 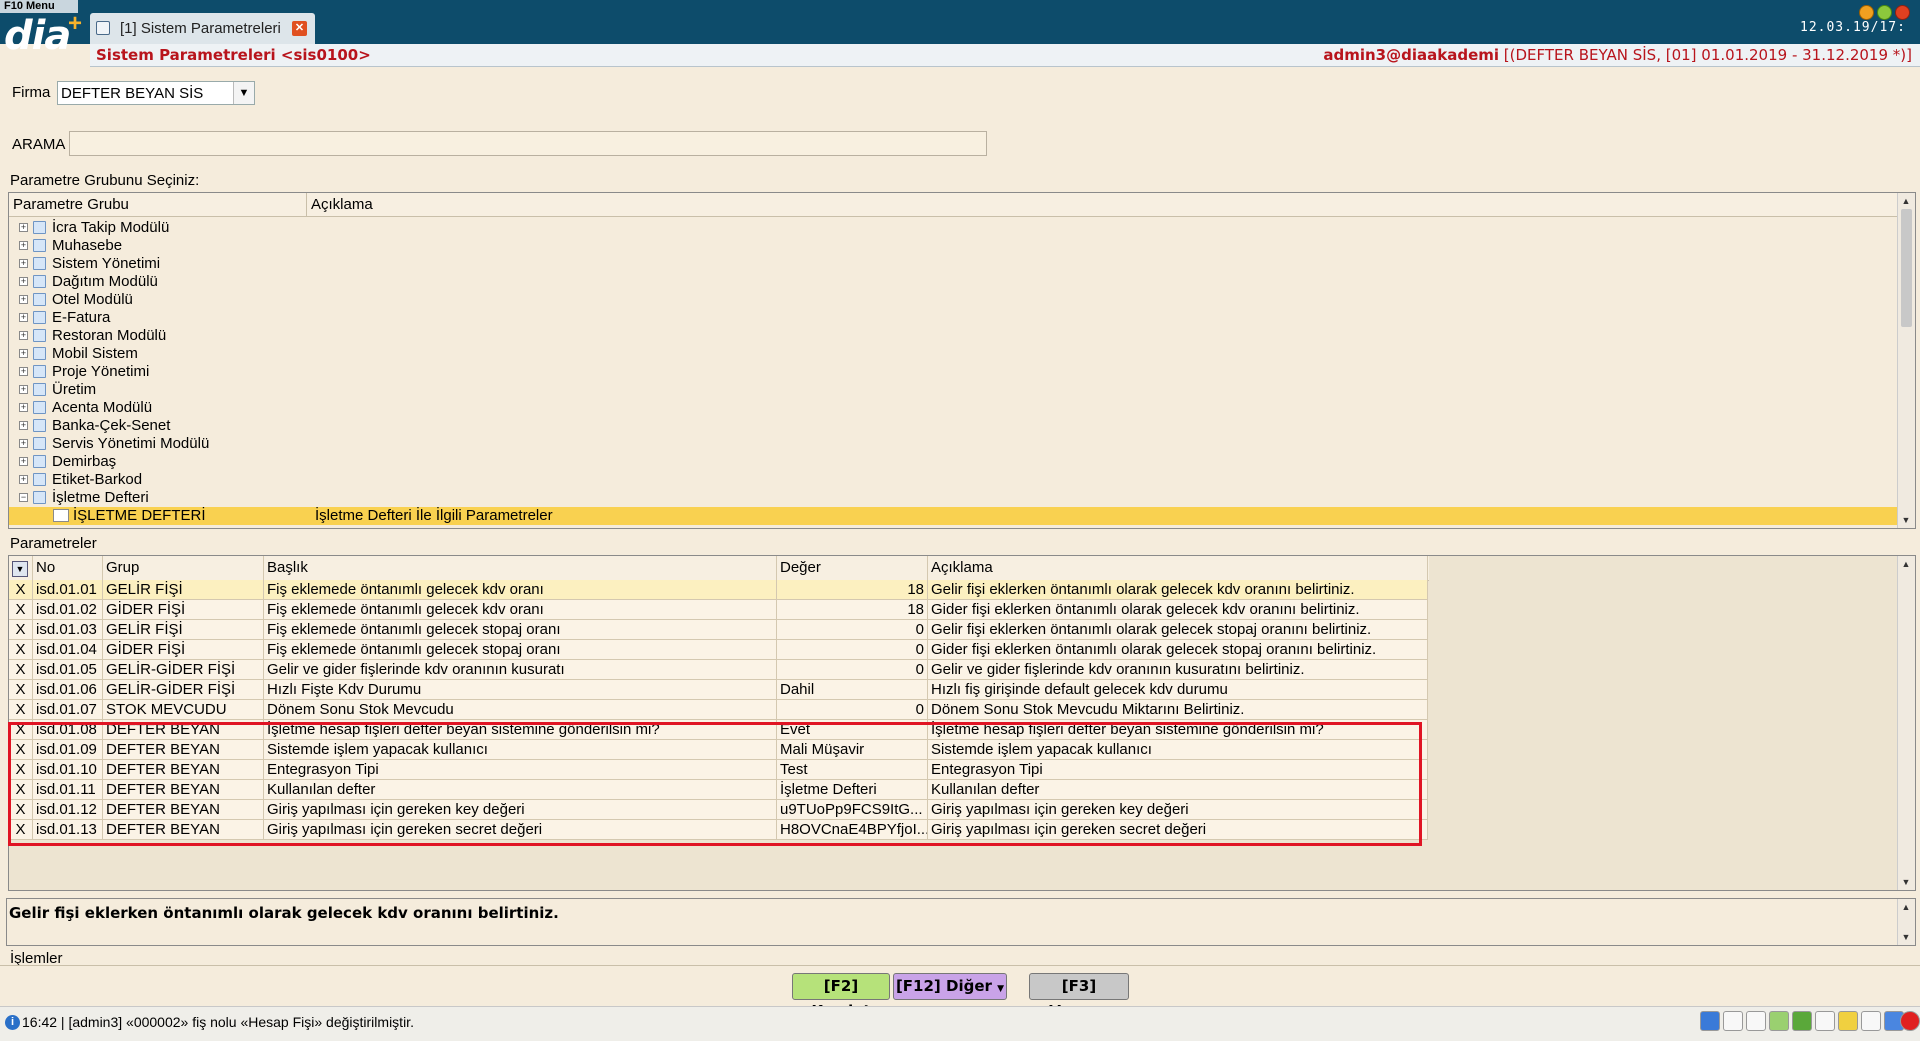 I want to click on tree-item: + Banka-Çek-Senet, so click(x=957, y=426).